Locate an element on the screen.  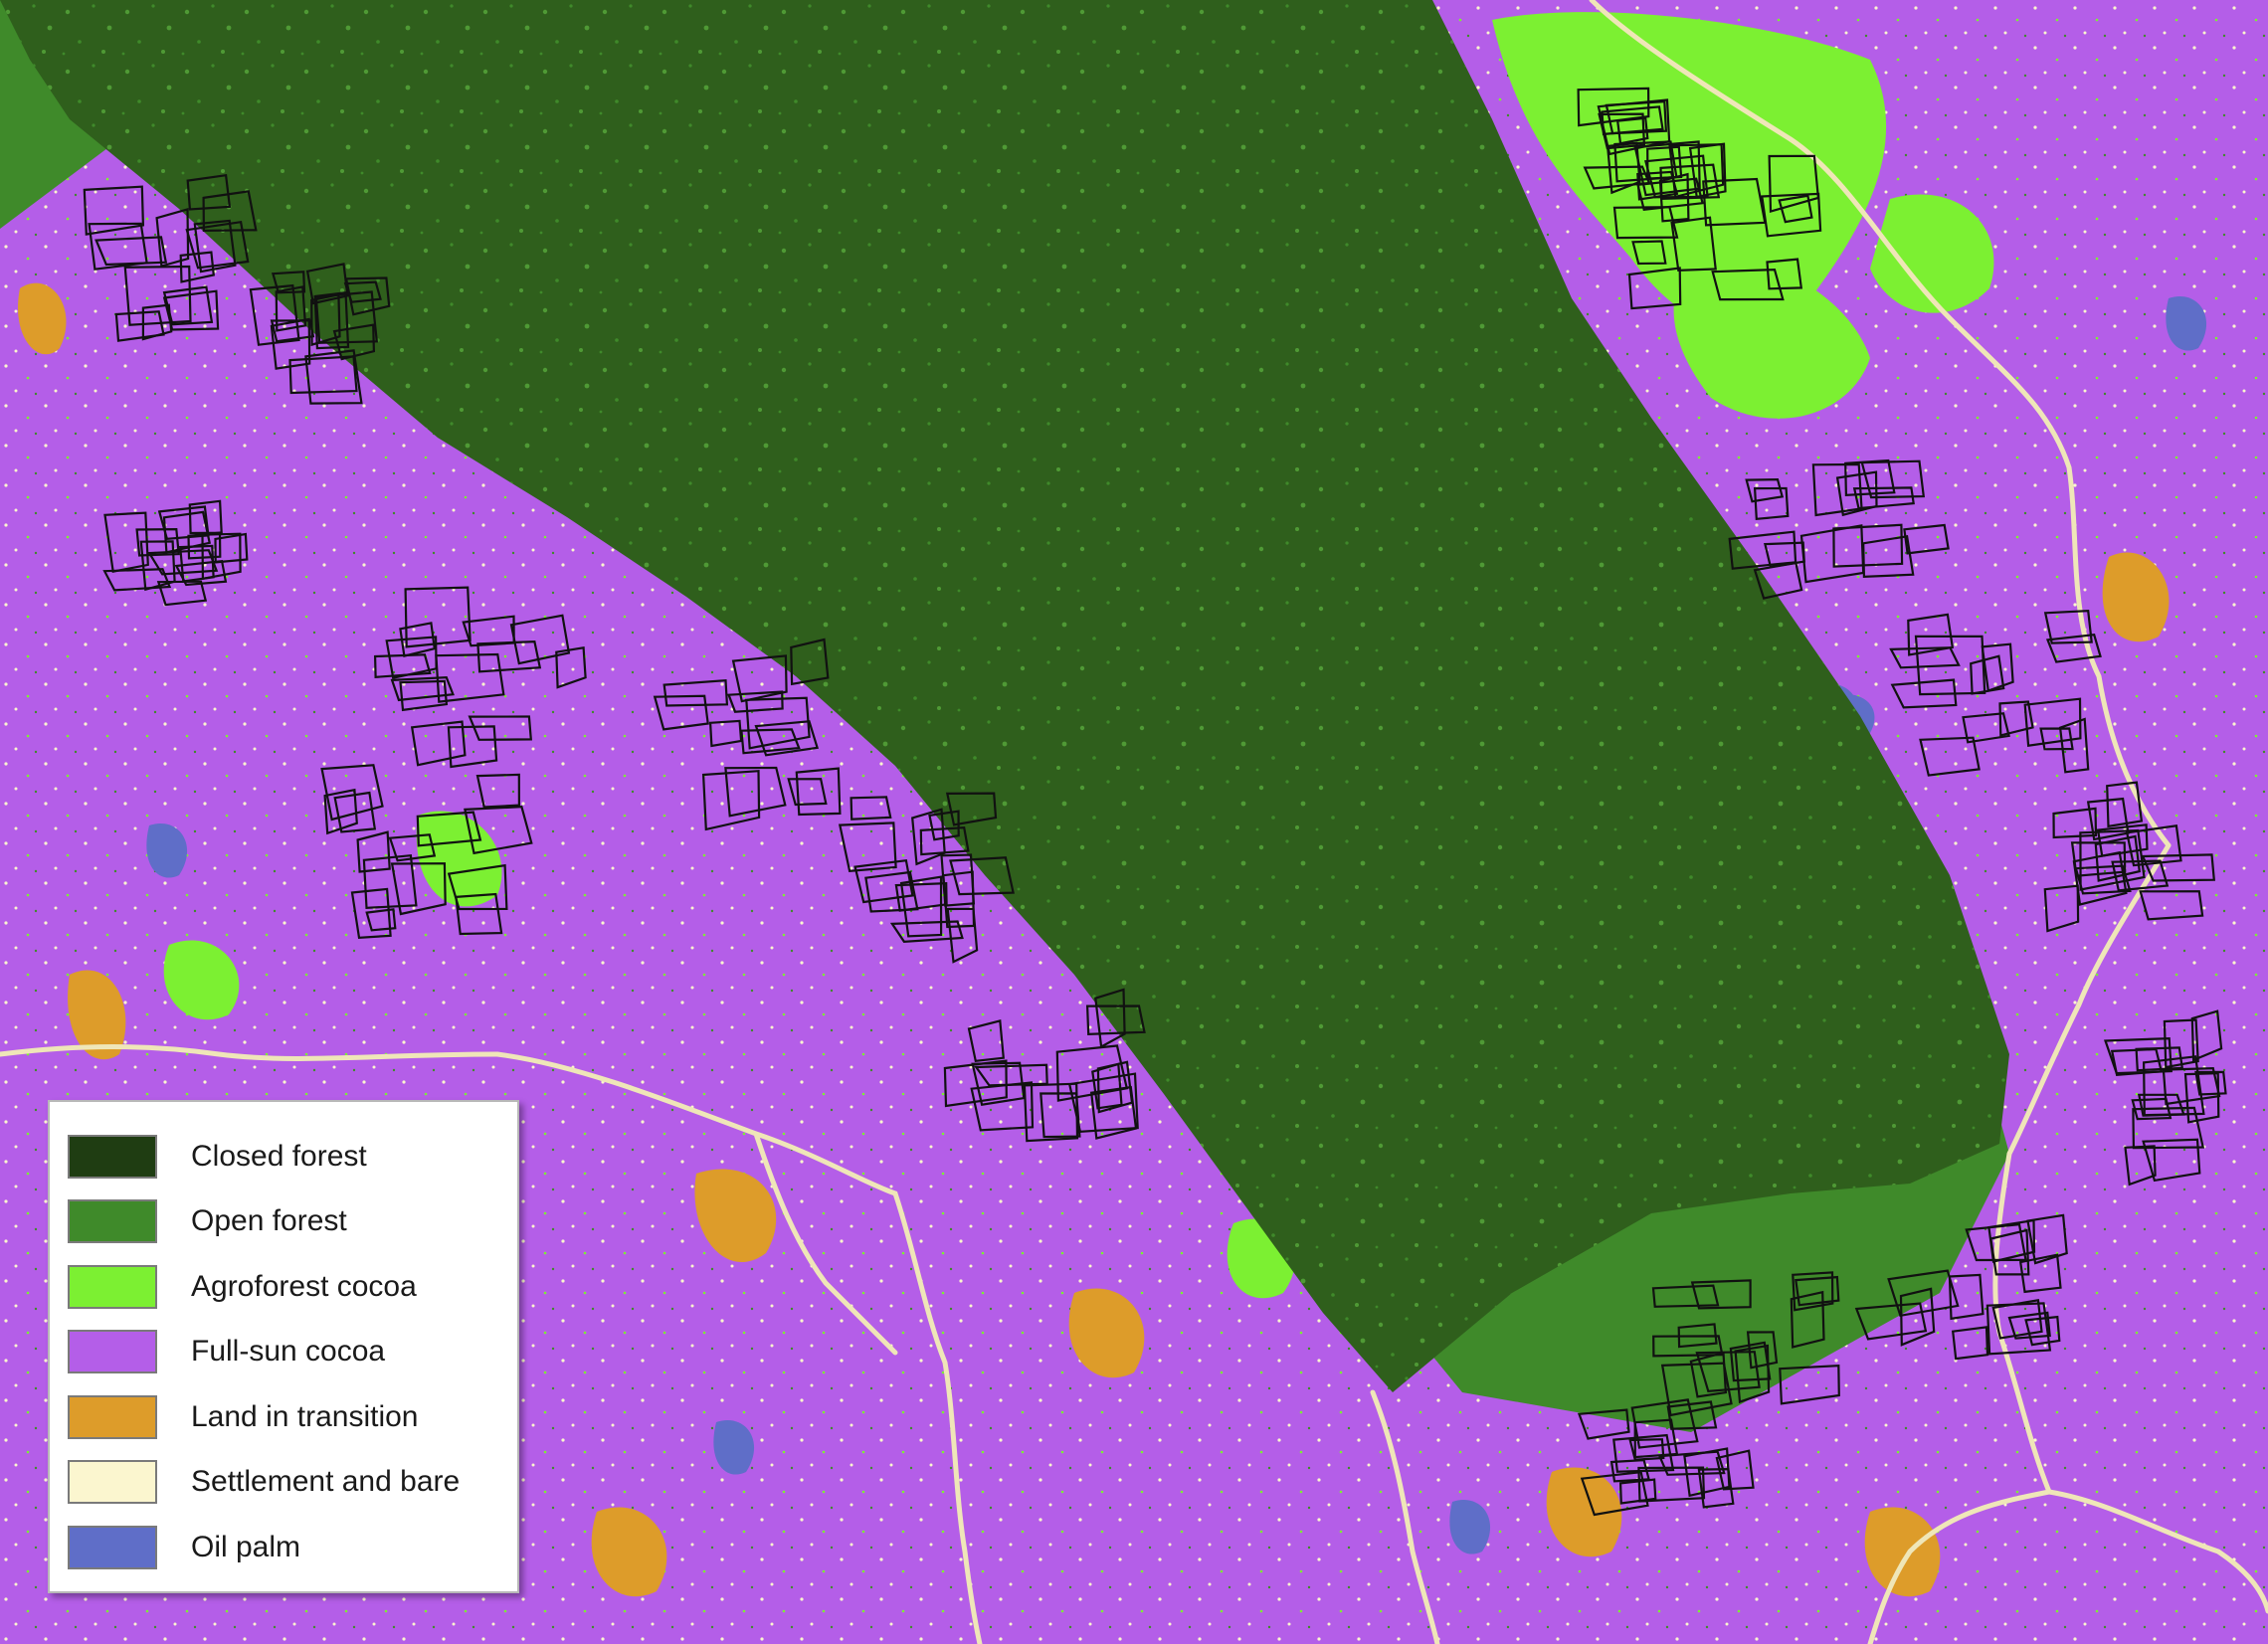
legend-item: Open forest is located at coordinates (283, 1222).